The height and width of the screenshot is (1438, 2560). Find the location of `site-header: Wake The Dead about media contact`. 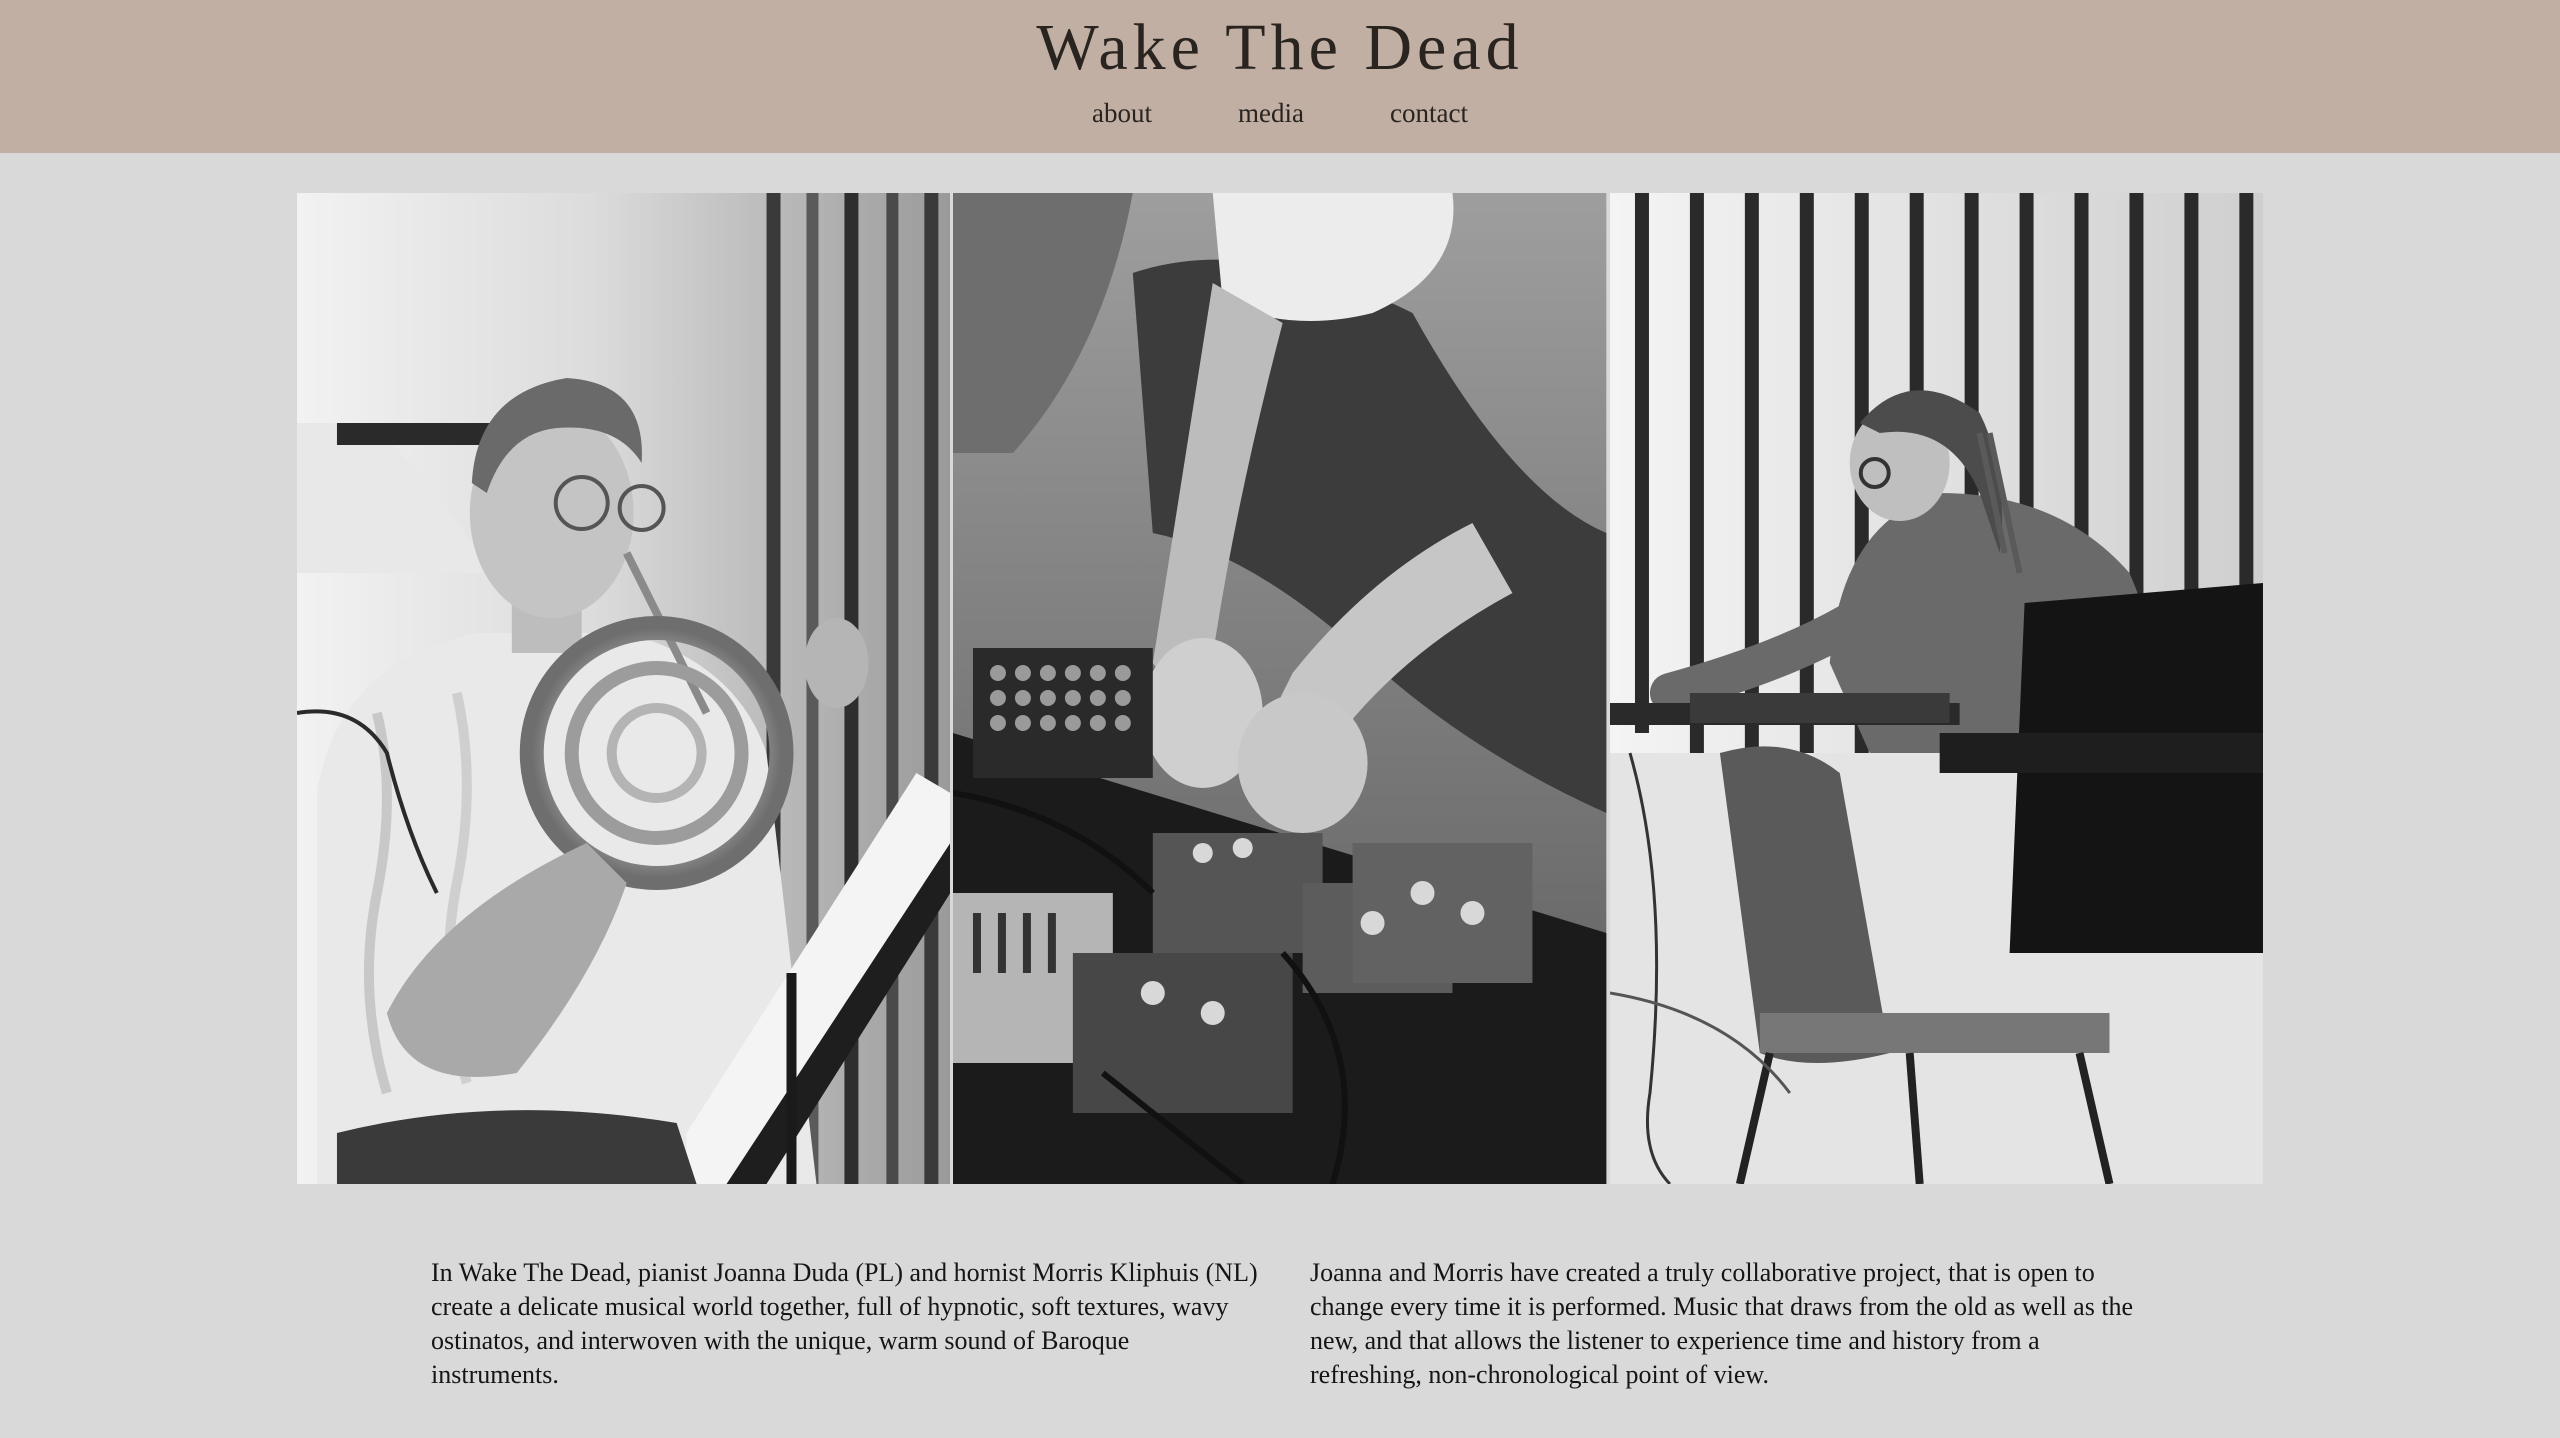

site-header: Wake The Dead about media contact is located at coordinates (1280, 76).